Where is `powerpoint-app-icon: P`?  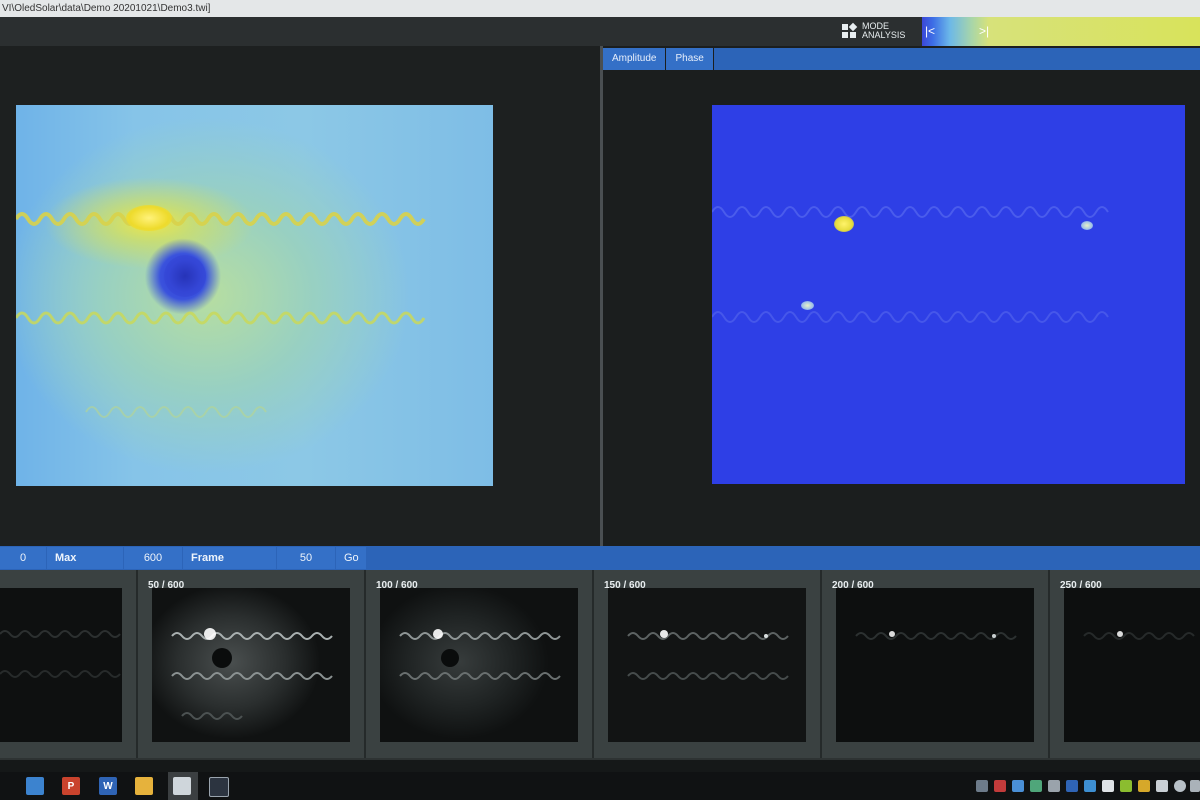
powerpoint-app-icon: P is located at coordinates (71, 786).